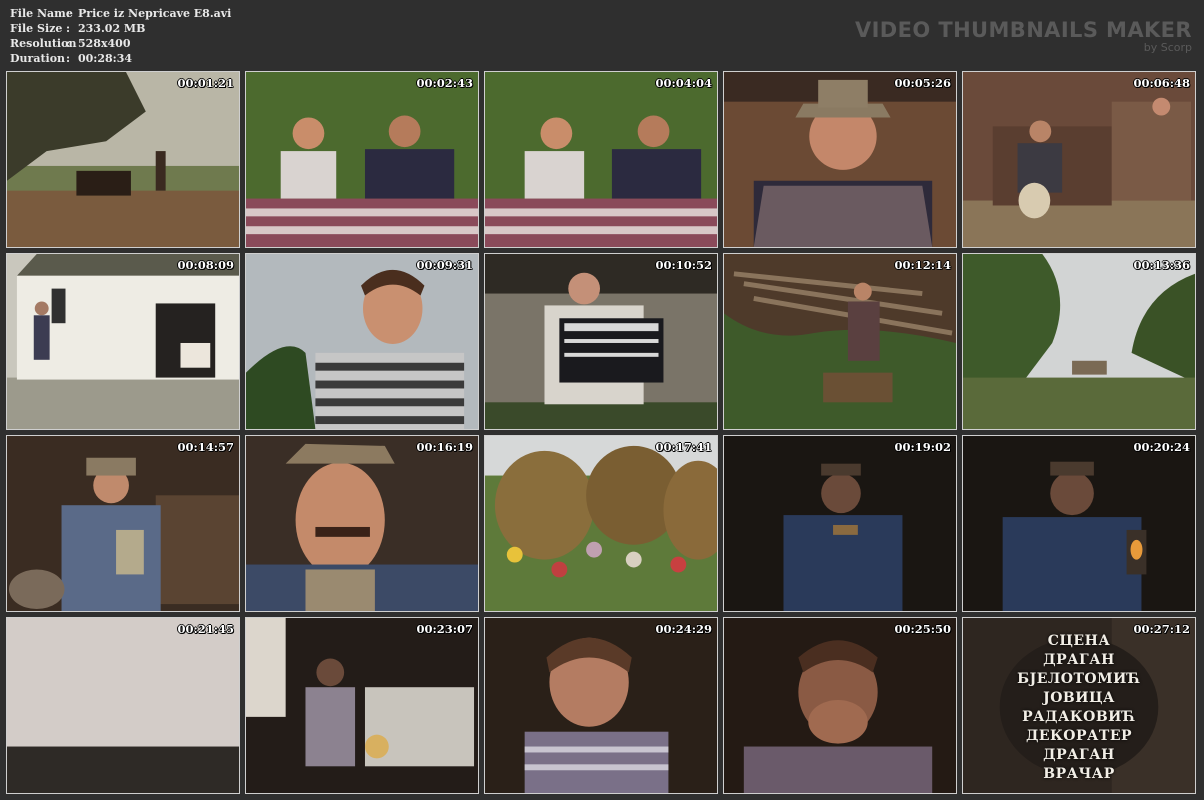 The width and height of the screenshot is (1204, 800). What do you see at coordinates (155, 13) in the screenshot?
I see `file-name-value: Price iz Nepricave E8.avi` at bounding box center [155, 13].